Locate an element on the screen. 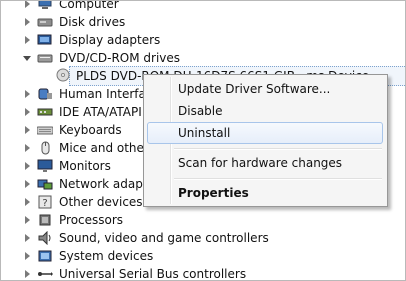 The image size is (406, 281). tree-item-processors: Processors is located at coordinates (201, 220).